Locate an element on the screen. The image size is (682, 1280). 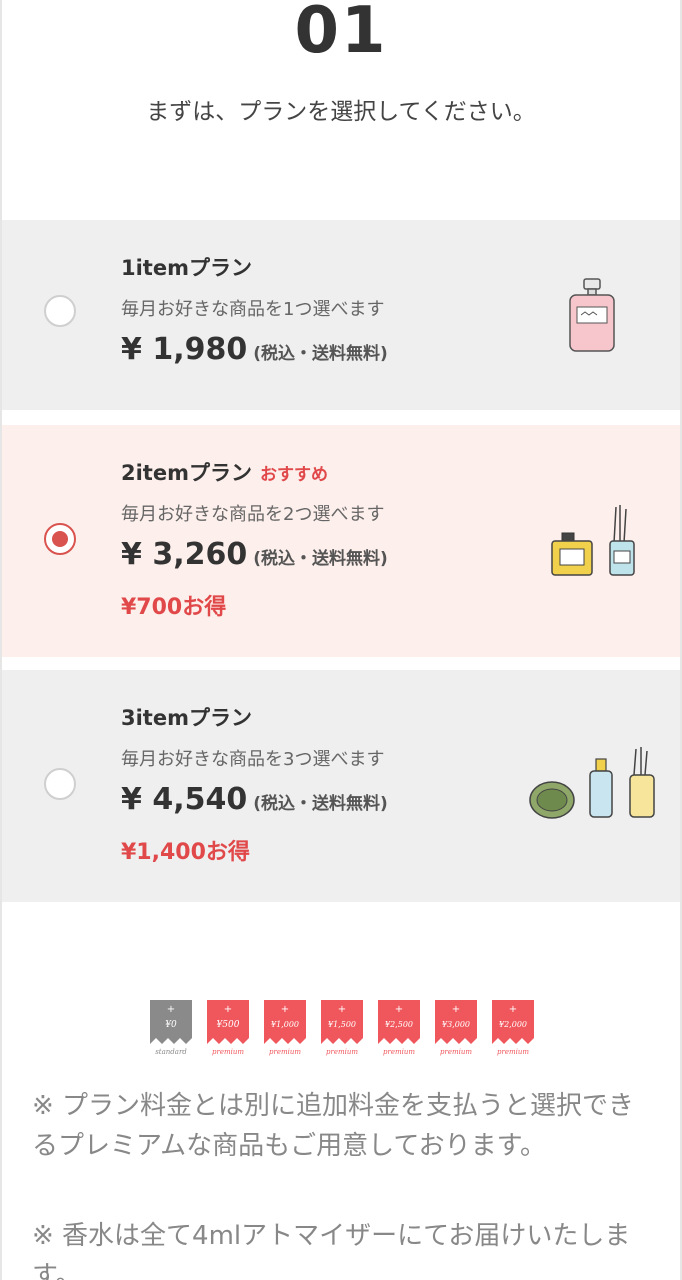
plan-price: ¥ 3,260 (税込・送料無料) is located at coordinates (254, 554).